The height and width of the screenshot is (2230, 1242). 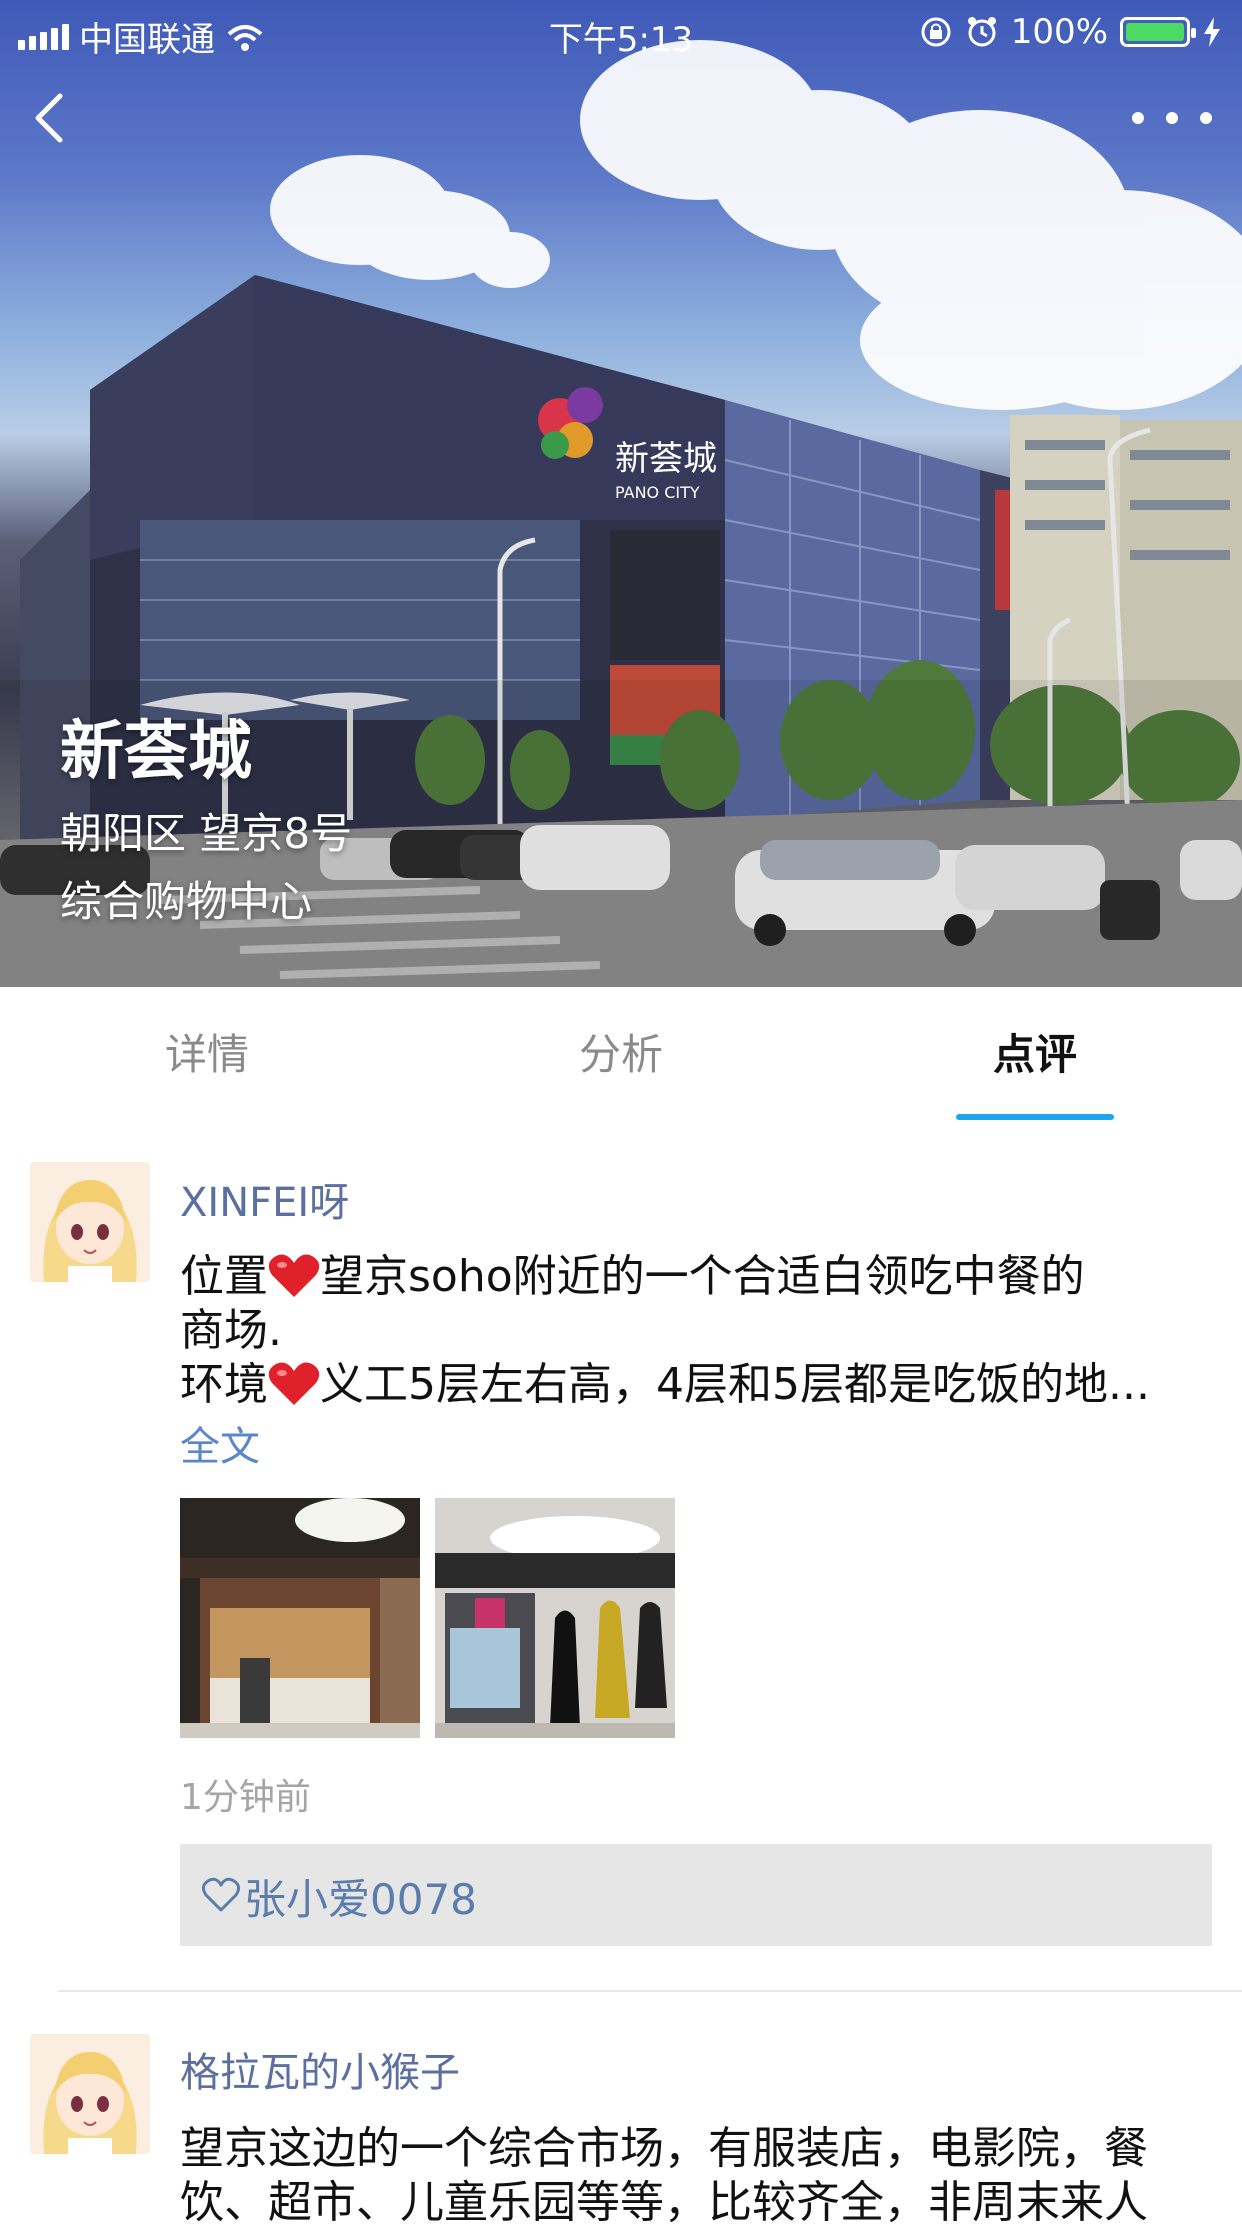 What do you see at coordinates (650, 1991) in the screenshot?
I see `review-divider` at bounding box center [650, 1991].